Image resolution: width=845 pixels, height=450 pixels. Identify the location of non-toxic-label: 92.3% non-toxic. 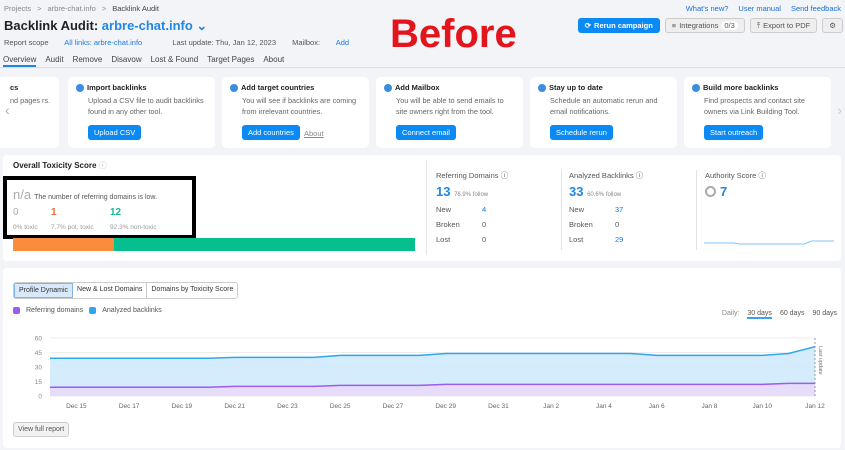
(133, 227).